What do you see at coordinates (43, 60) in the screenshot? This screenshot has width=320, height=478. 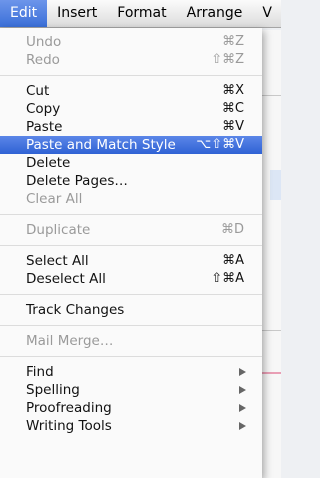 I see `menu-item-label: Redo` at bounding box center [43, 60].